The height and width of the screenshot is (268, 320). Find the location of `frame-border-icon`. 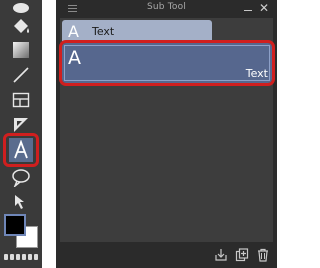

frame-border-icon is located at coordinates (21, 100).